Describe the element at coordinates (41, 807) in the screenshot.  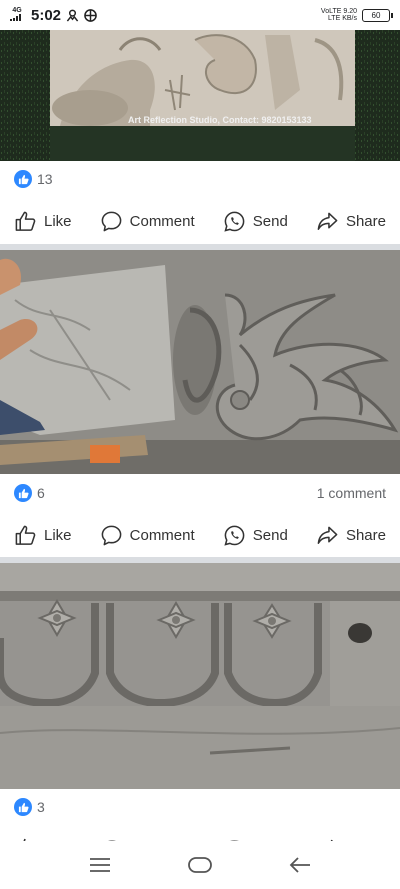
I see `reaction-count: 3` at that location.